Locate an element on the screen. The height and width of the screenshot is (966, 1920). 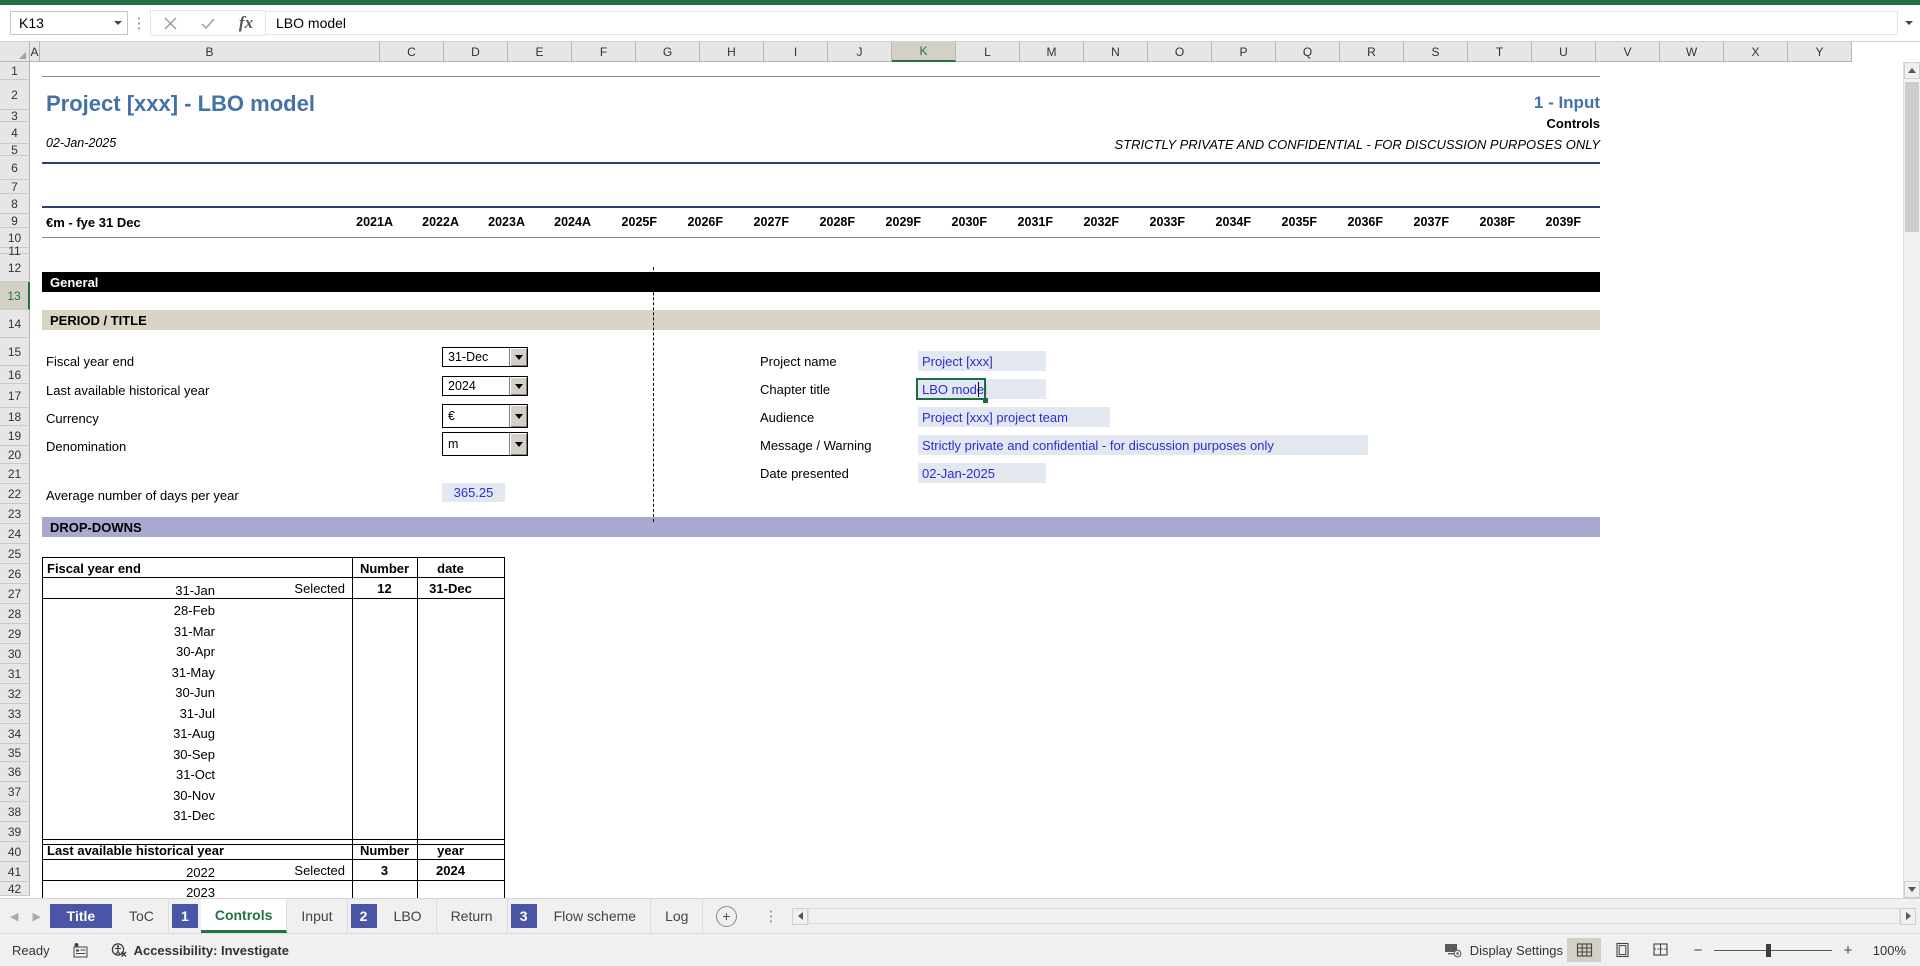
column-header-e: E is located at coordinates (540, 52).